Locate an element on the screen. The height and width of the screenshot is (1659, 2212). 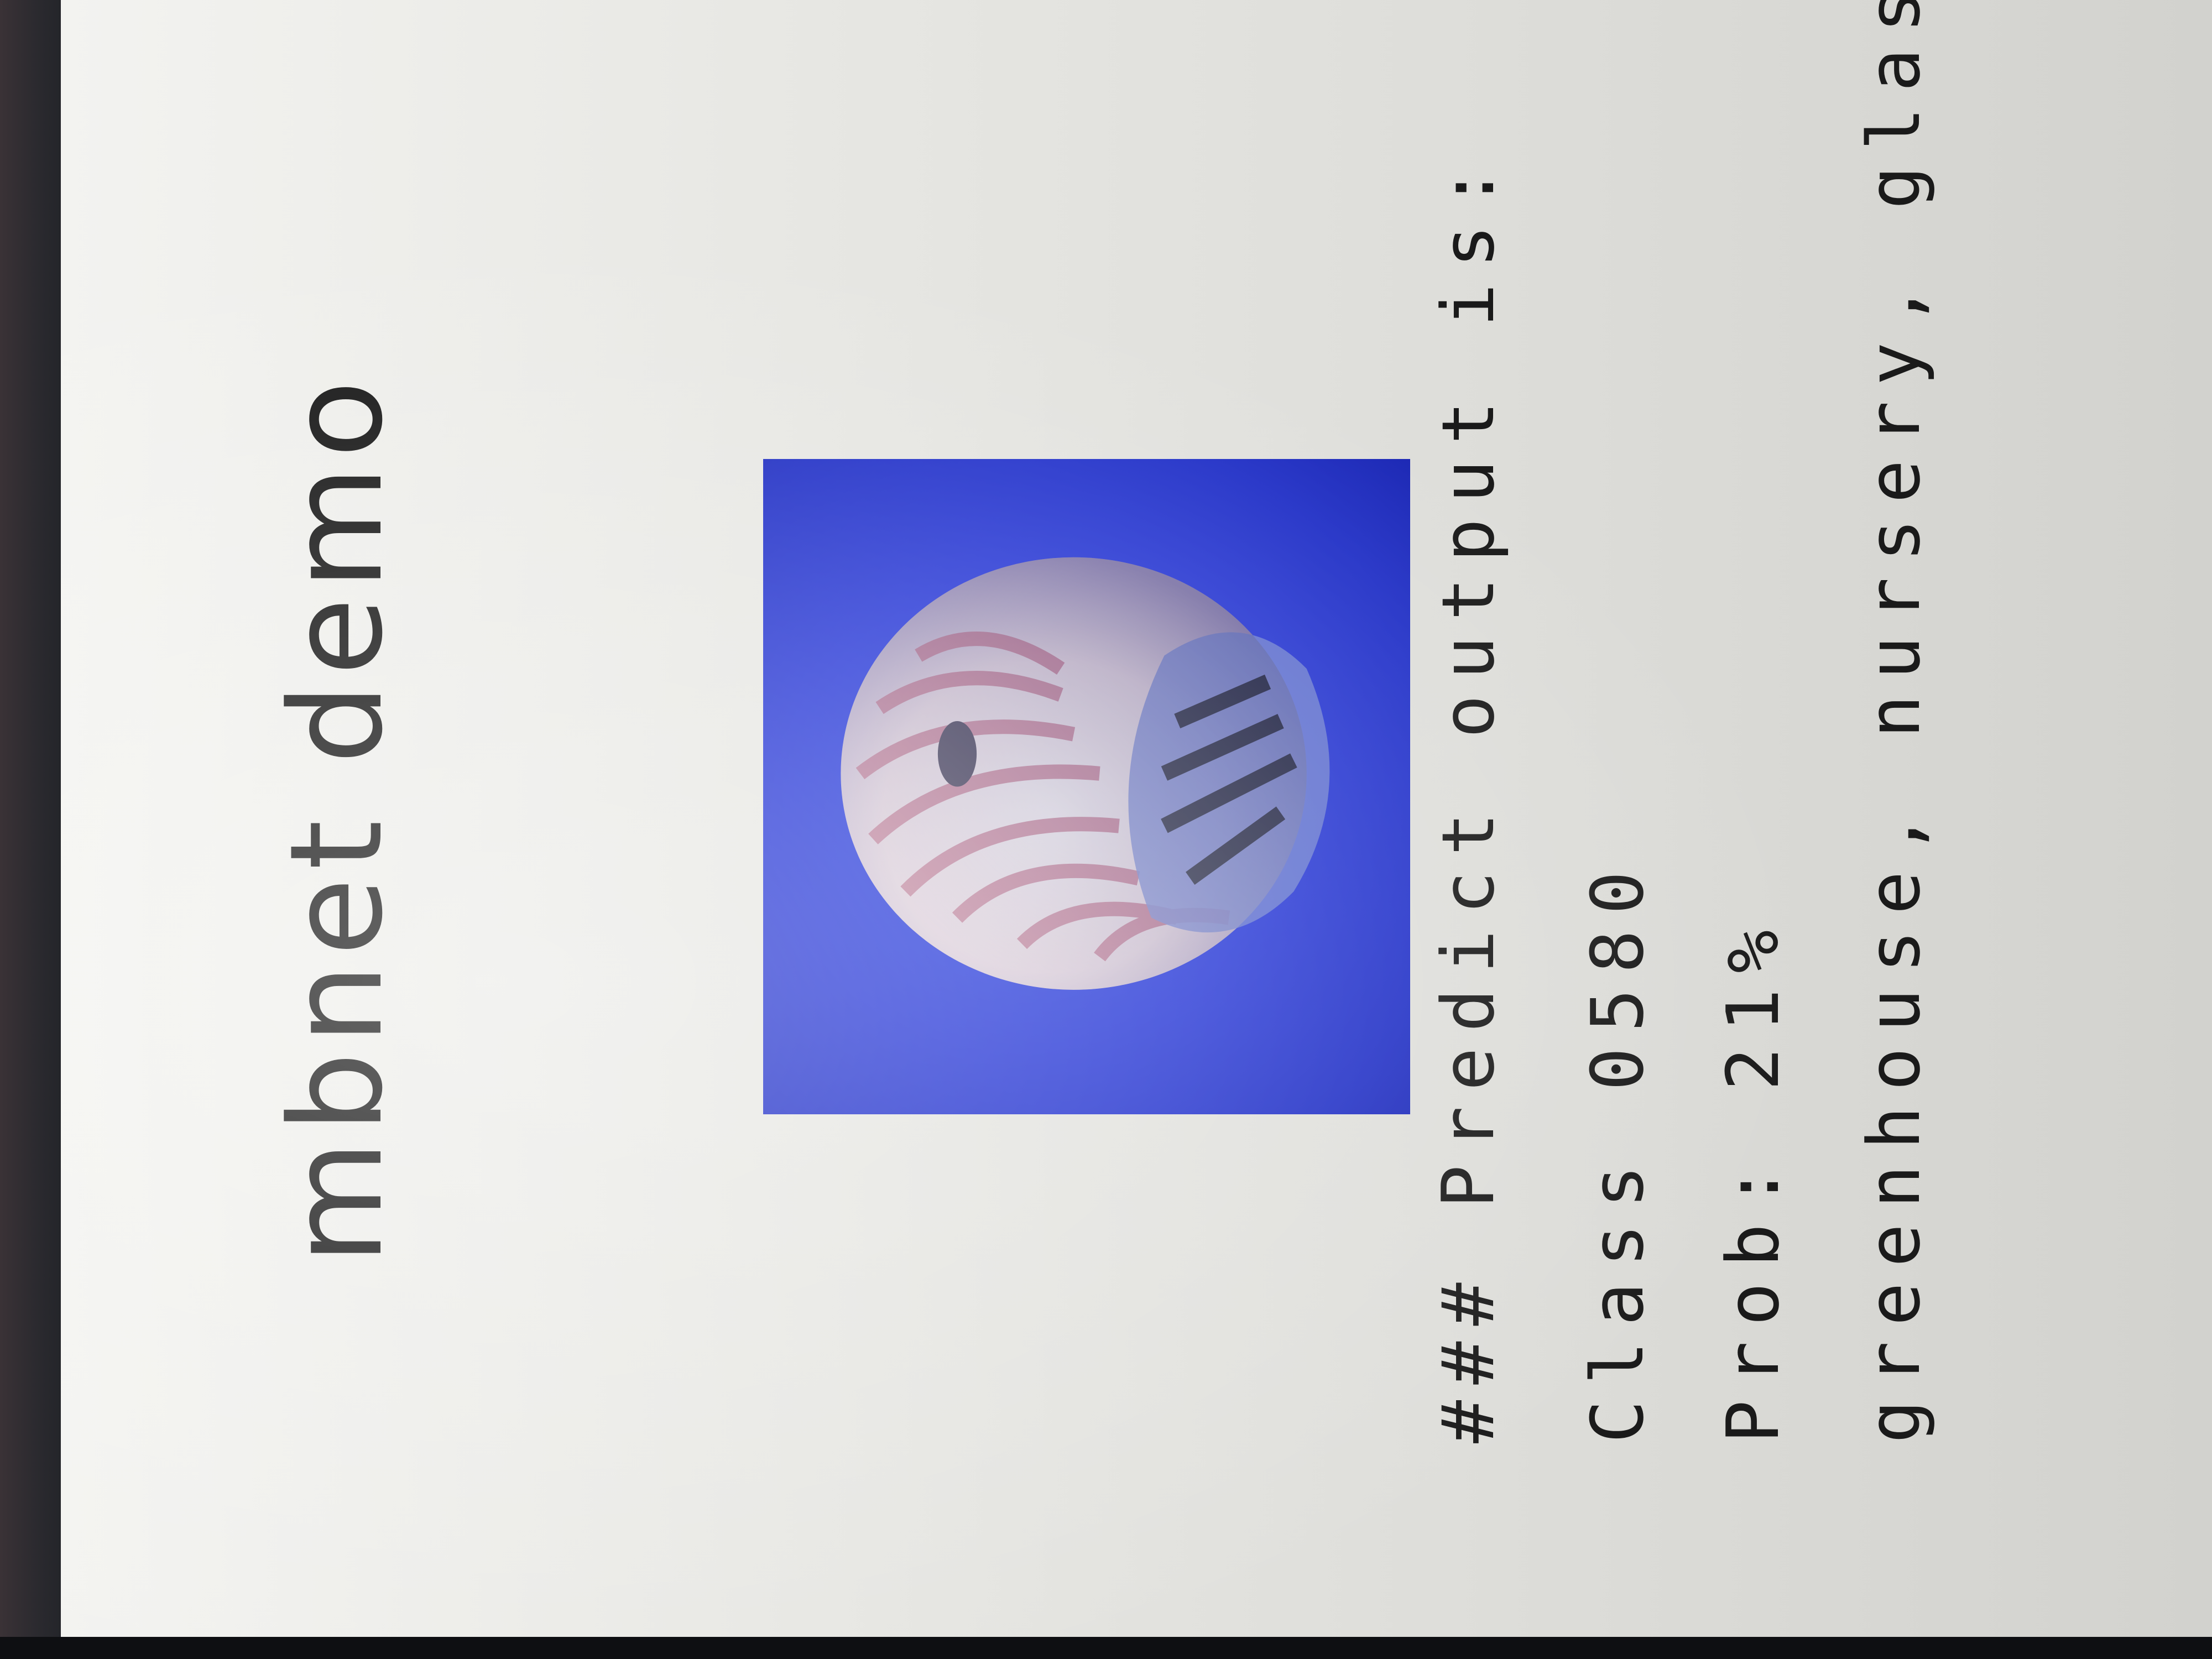
device-bezel-left is located at coordinates (31, 830).